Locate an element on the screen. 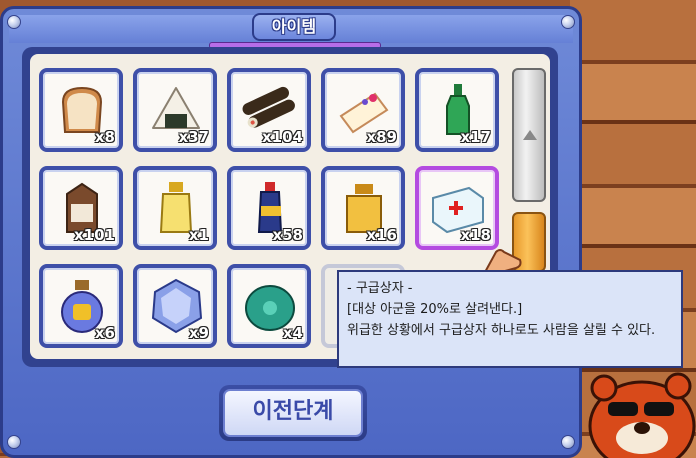 Image resolution: width=696 pixels, height=458 pixels. item-slot: x37 is located at coordinates (175, 110).